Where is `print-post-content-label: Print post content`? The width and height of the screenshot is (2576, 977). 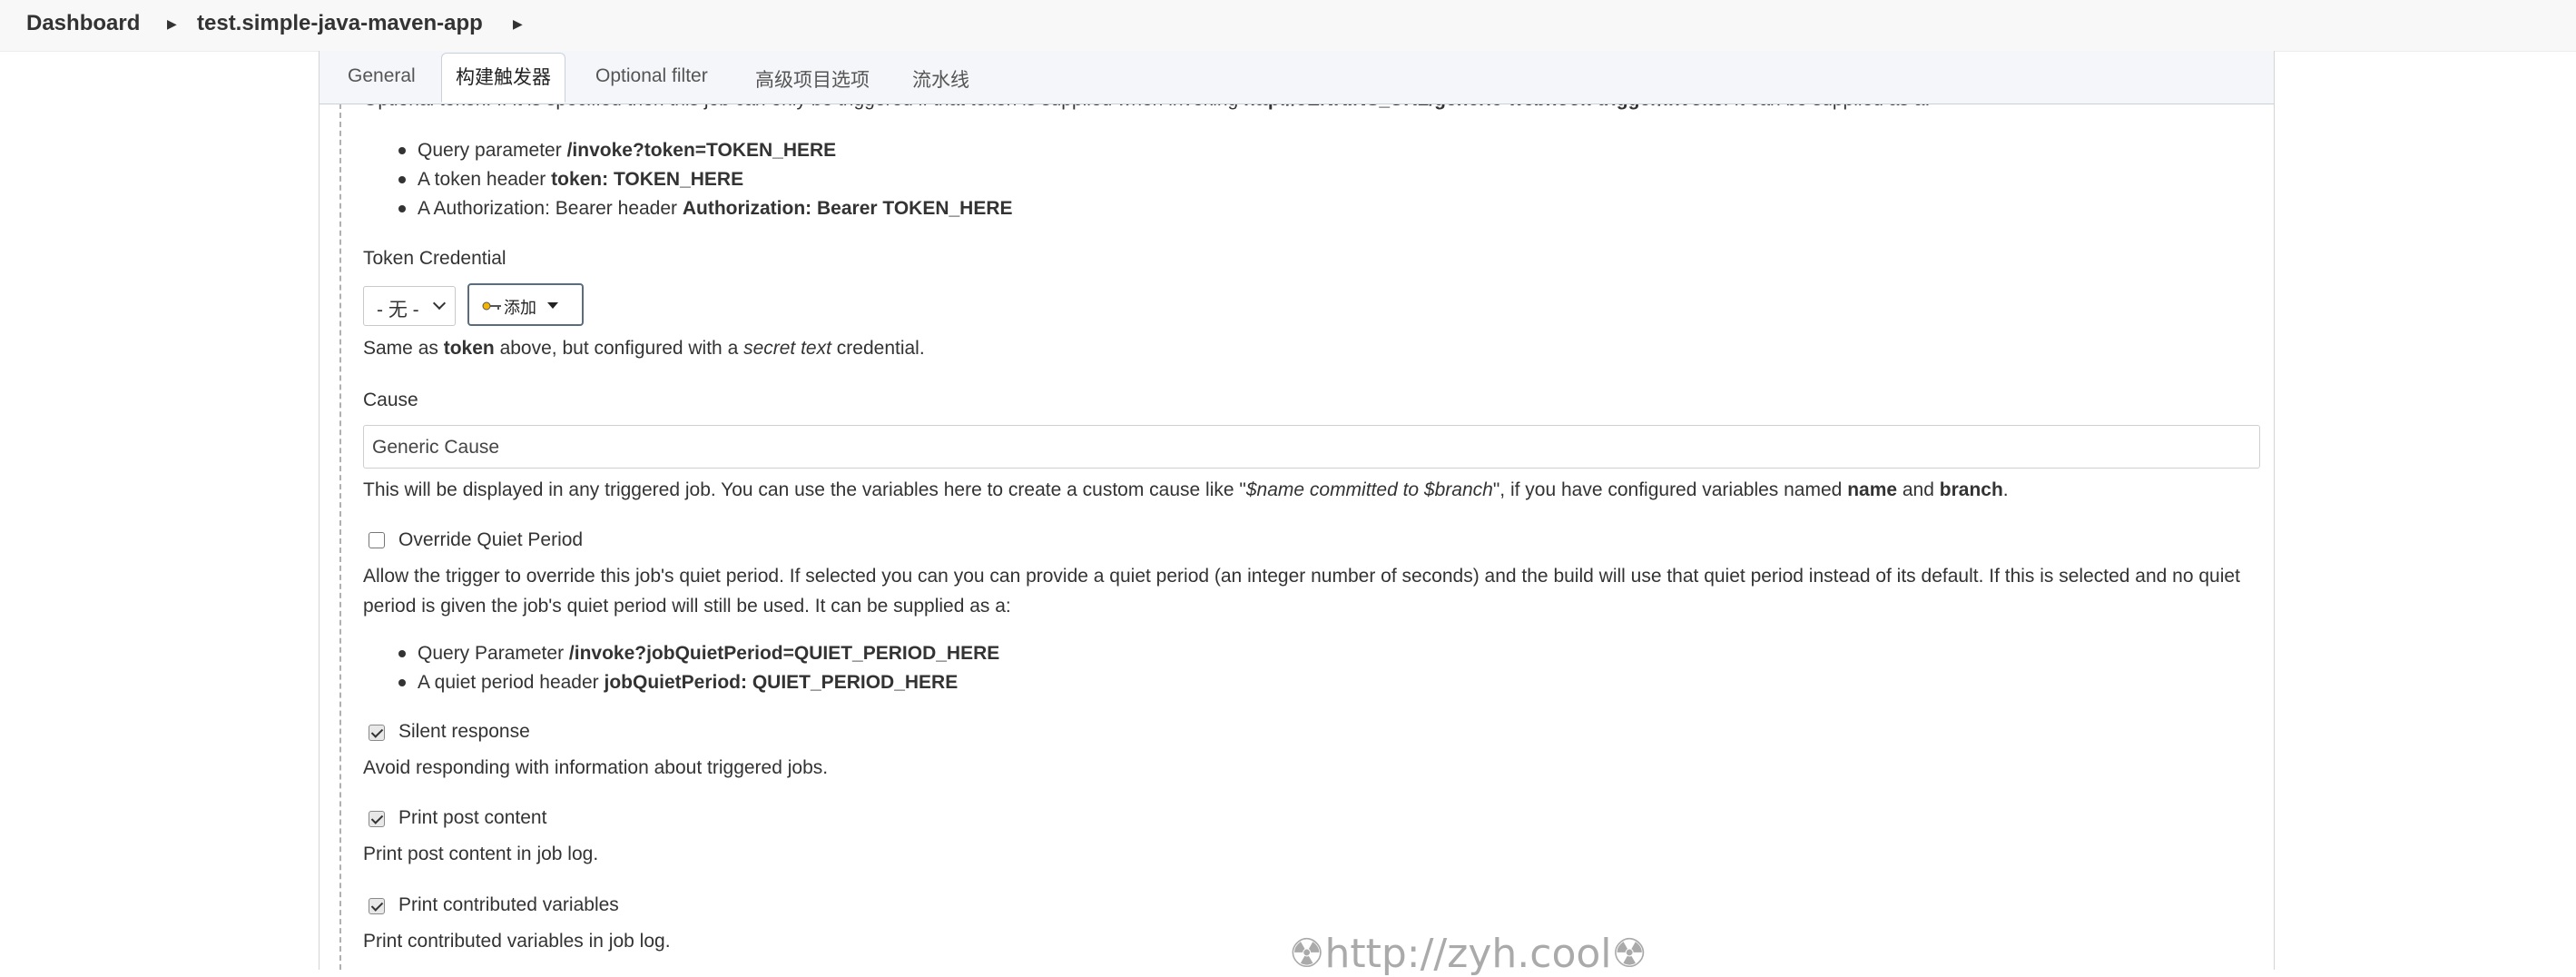
print-post-content-label: Print post content is located at coordinates (472, 818).